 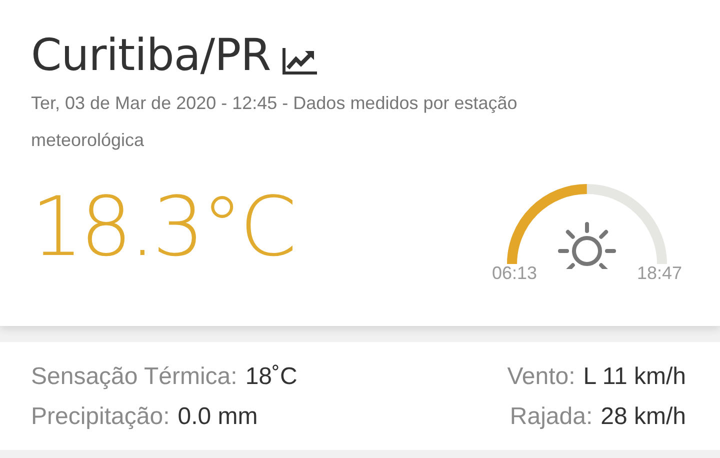 What do you see at coordinates (151, 55) in the screenshot?
I see `city-title: Curitiba/PR` at bounding box center [151, 55].